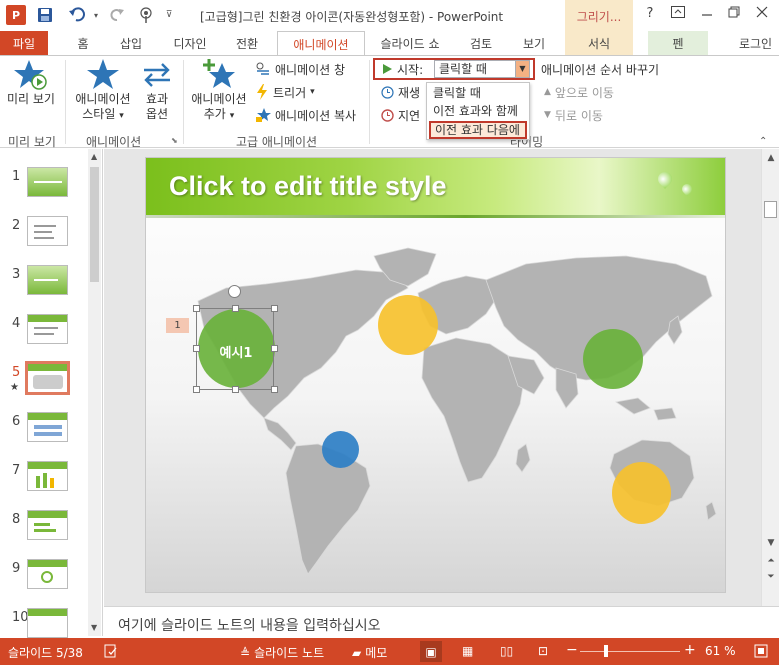 The width and height of the screenshot is (779, 665). What do you see at coordinates (174, 140) in the screenshot?
I see `dialog-launcher-icon: ⬊` at bounding box center [174, 140].